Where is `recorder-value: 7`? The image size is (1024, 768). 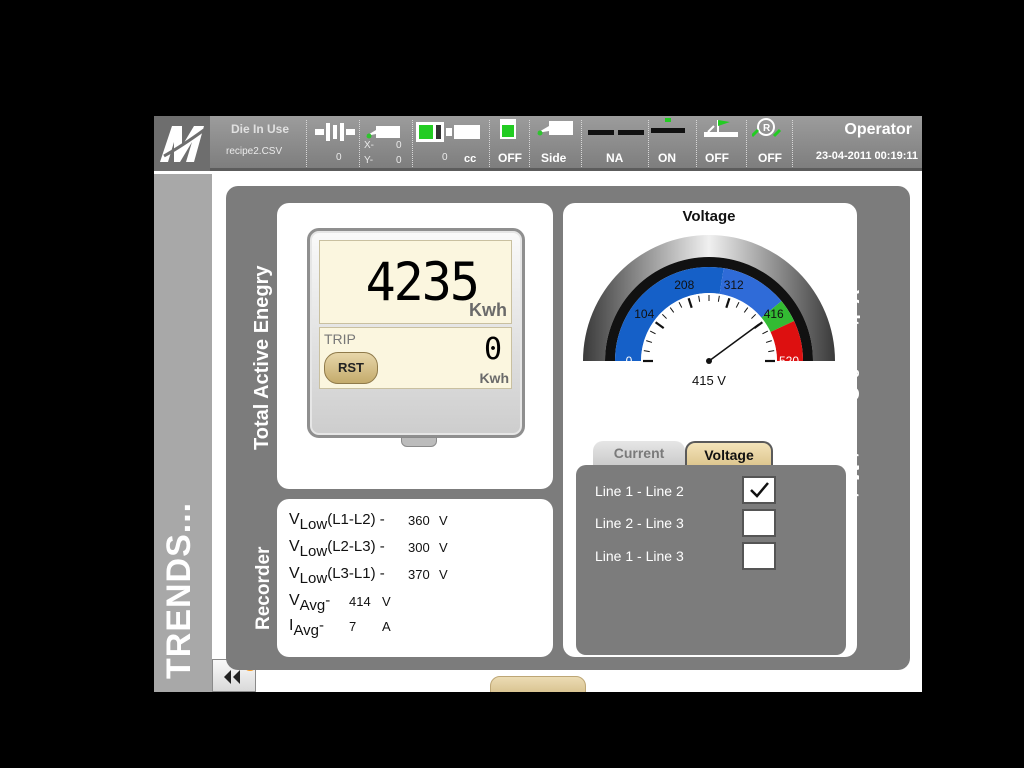 recorder-value: 7 is located at coordinates (353, 626).